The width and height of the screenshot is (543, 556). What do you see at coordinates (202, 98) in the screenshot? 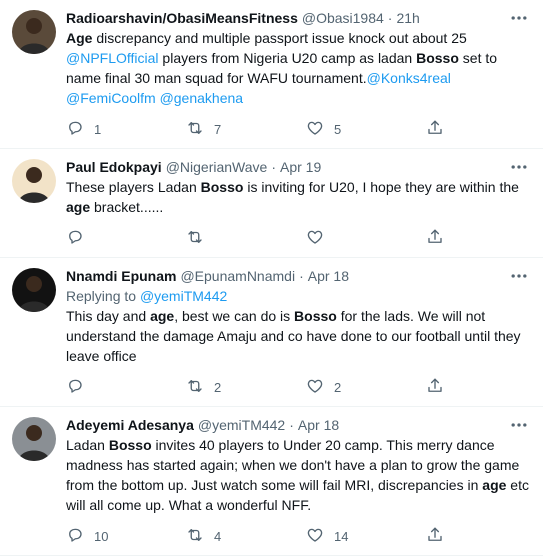
I see `mention-link: @genakhena` at bounding box center [202, 98].